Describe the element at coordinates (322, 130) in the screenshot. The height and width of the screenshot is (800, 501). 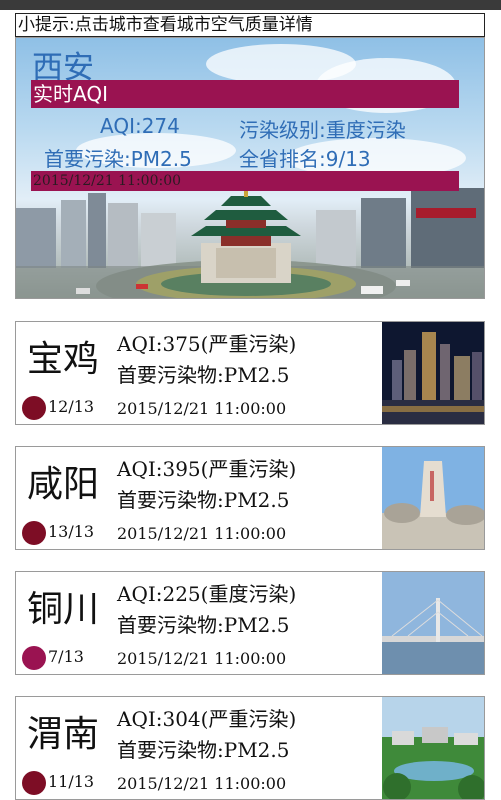
I see `featured-level: 污染级别:重度污染` at that location.